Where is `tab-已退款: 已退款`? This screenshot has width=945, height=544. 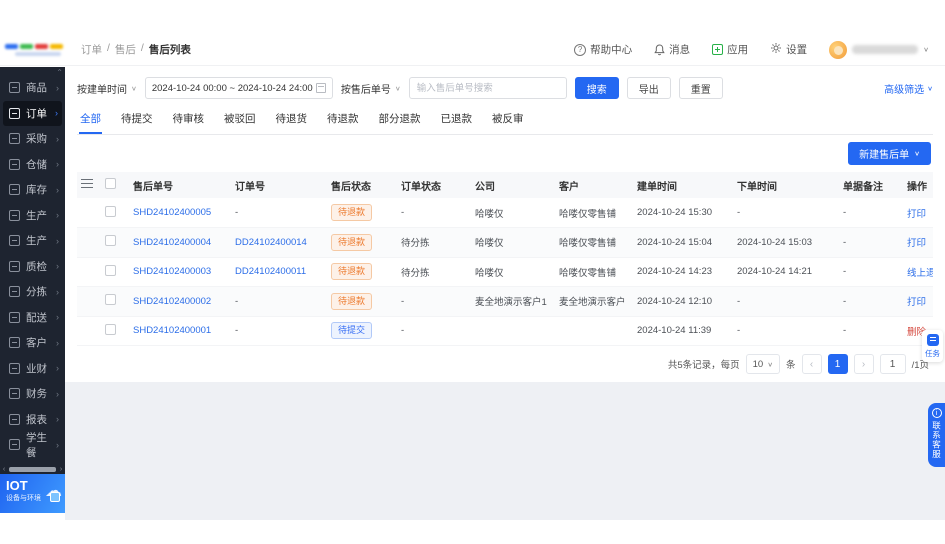
tab-已退款: 已退款 is located at coordinates (457, 120).